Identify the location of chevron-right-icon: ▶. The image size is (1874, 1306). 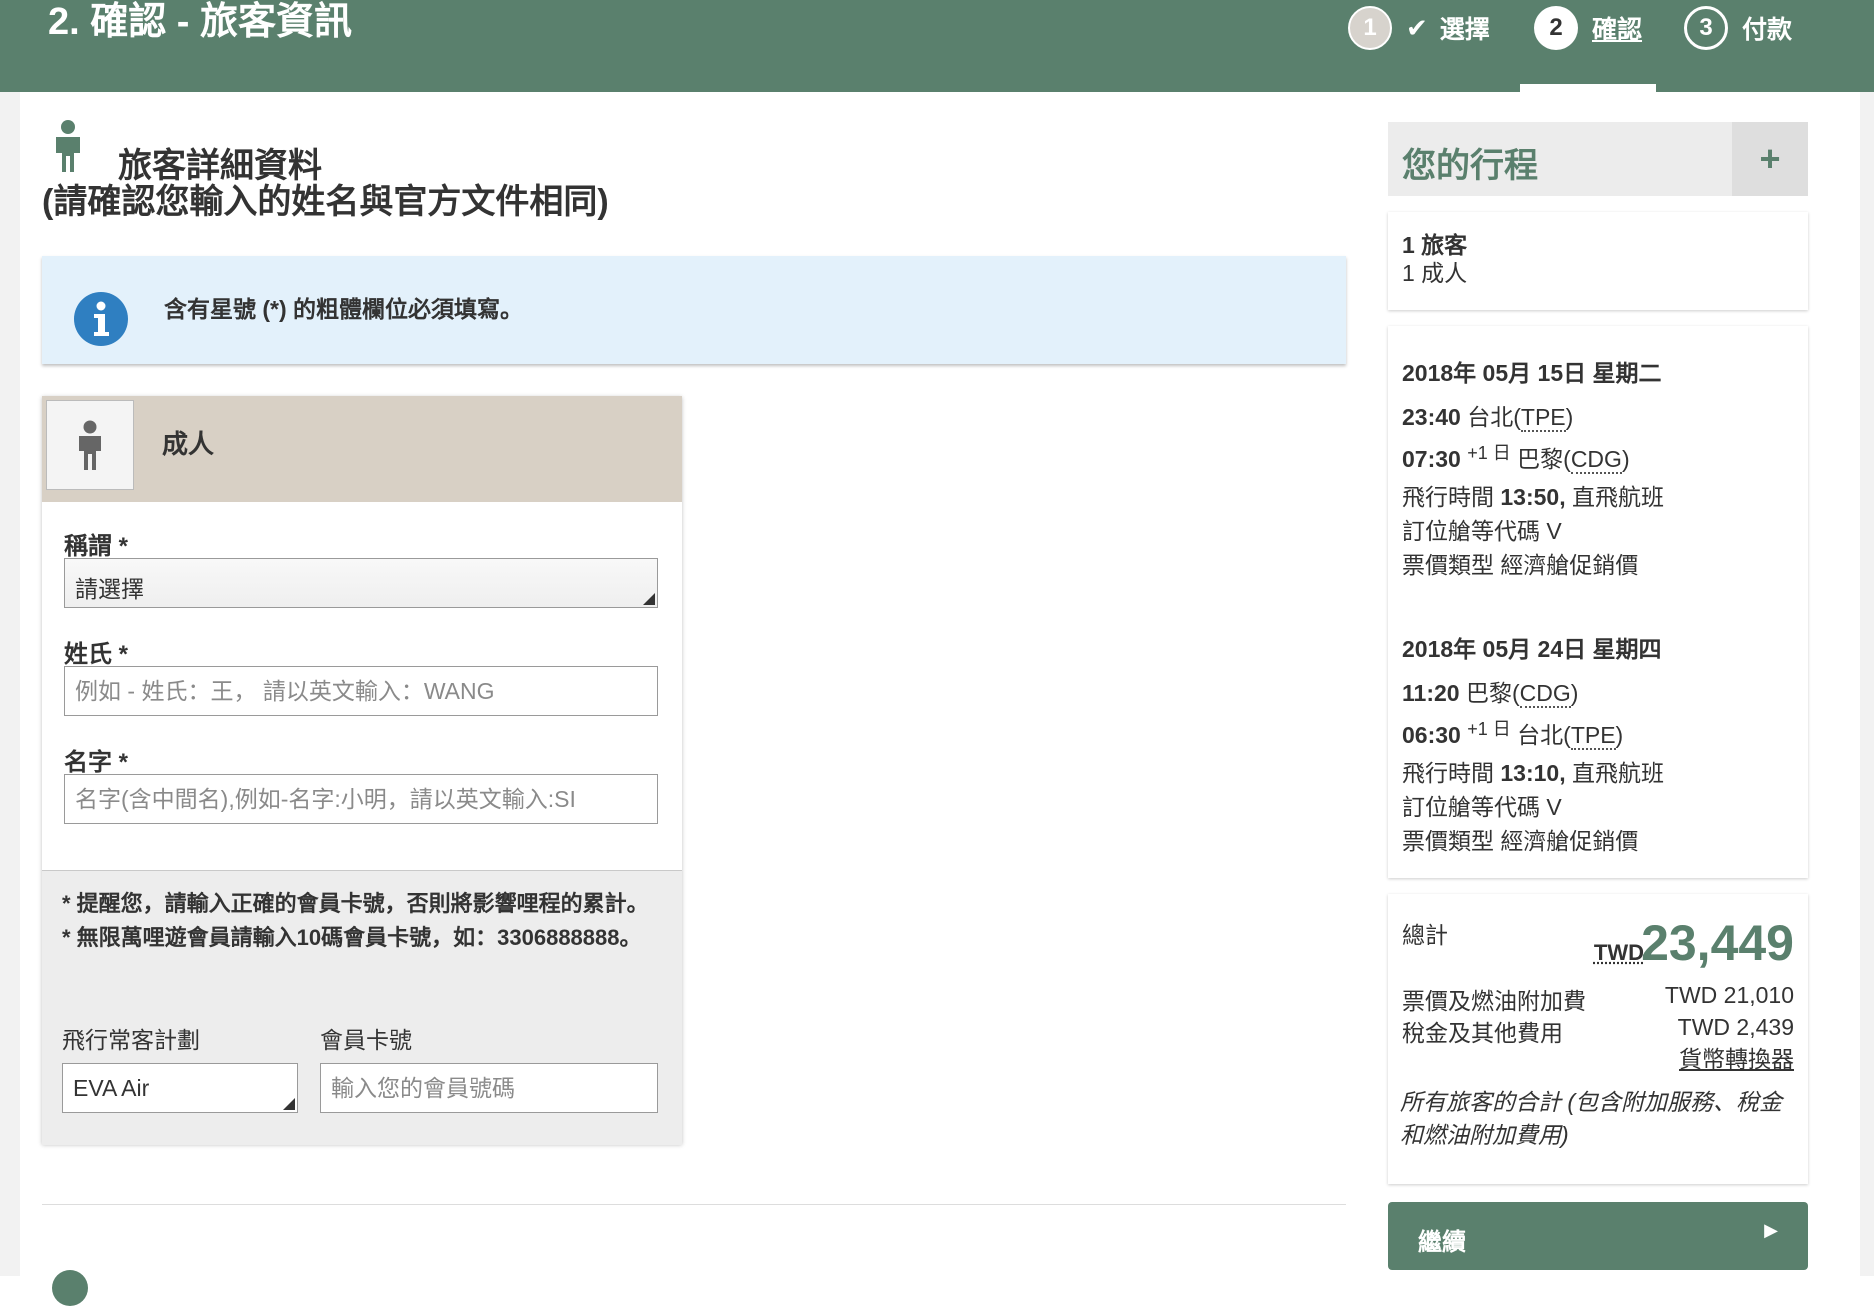
(1771, 1230).